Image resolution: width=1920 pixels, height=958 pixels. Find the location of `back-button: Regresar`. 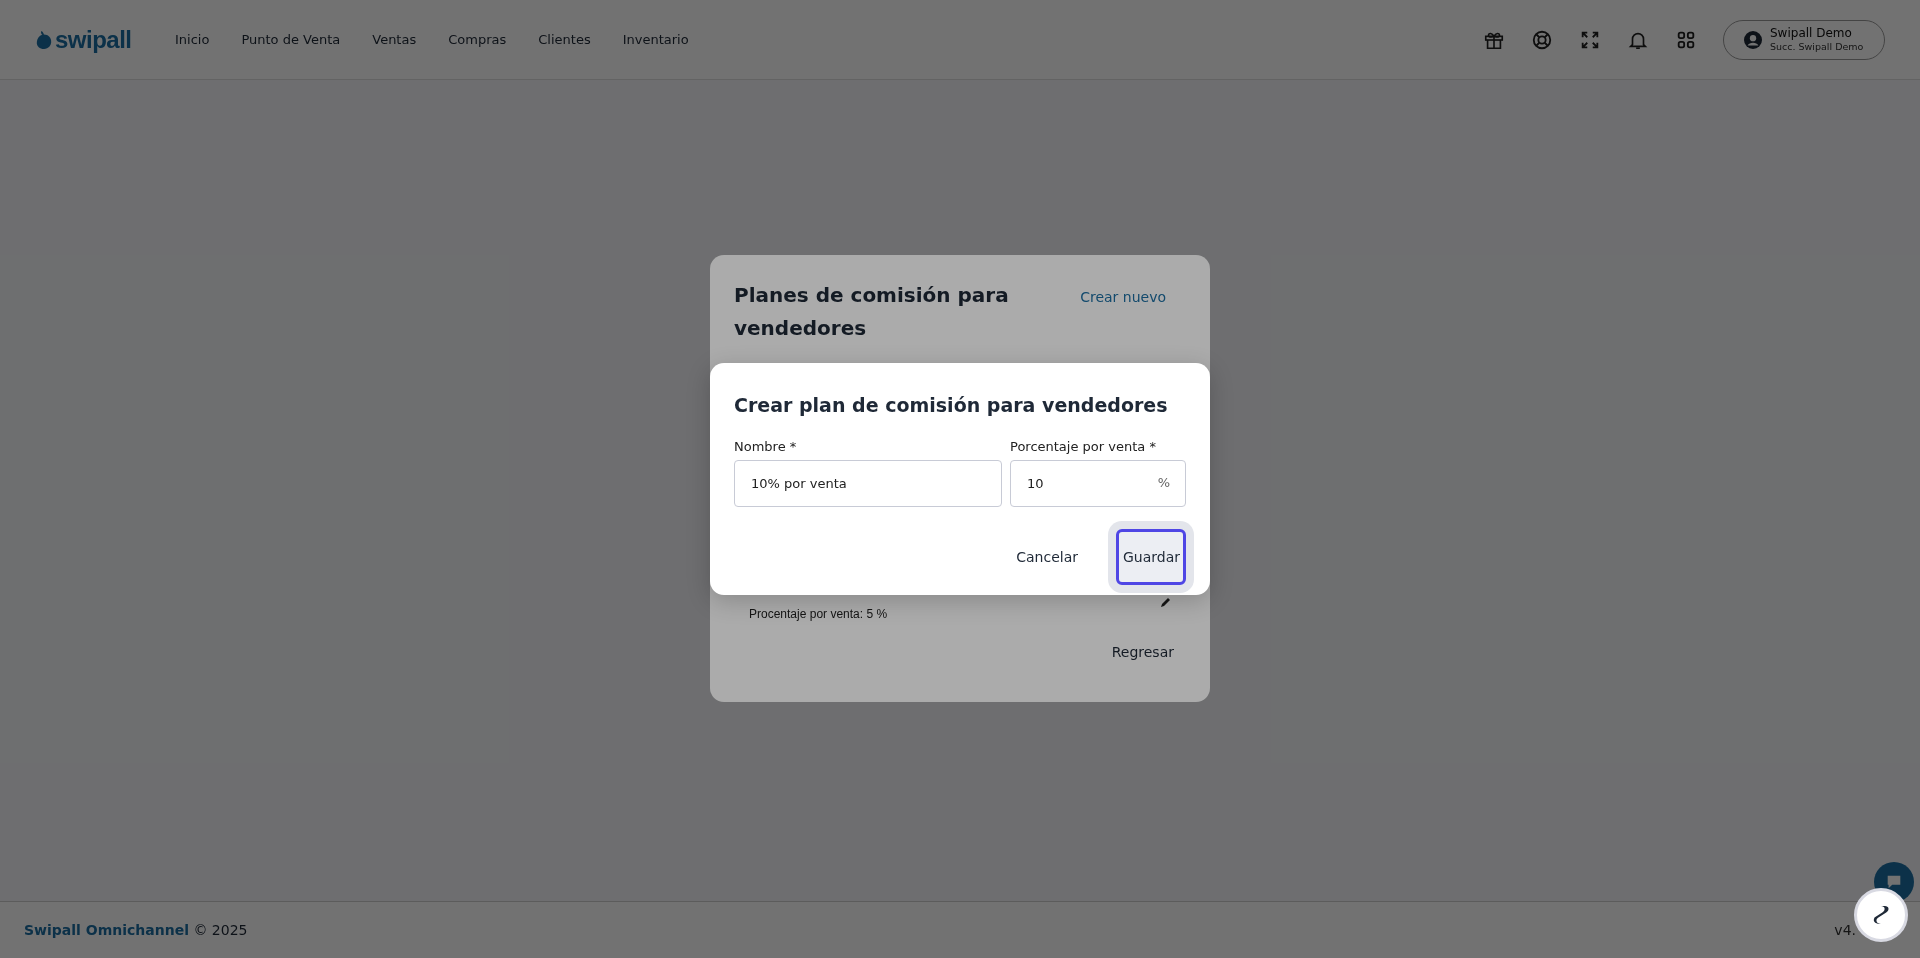

back-button: Regresar is located at coordinates (1142, 652).